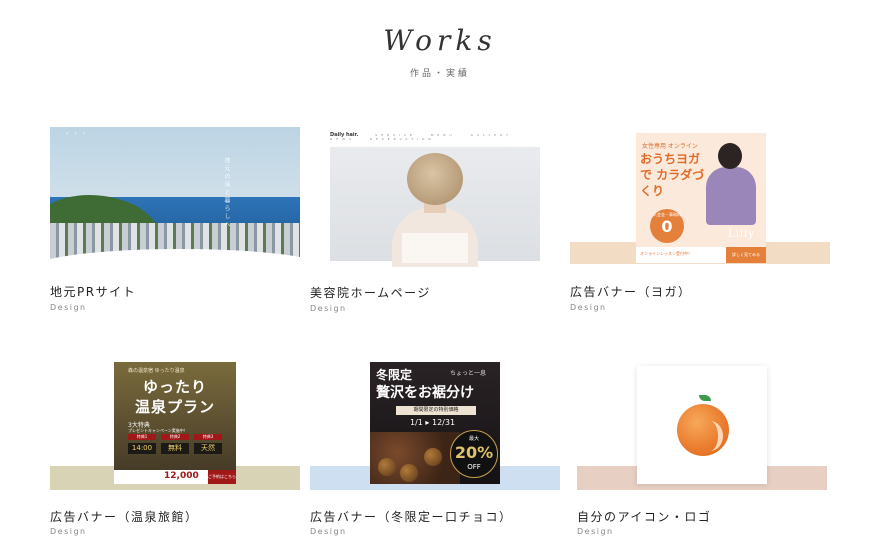  Describe the element at coordinates (435, 207) in the screenshot. I see `hero-photo` at that location.